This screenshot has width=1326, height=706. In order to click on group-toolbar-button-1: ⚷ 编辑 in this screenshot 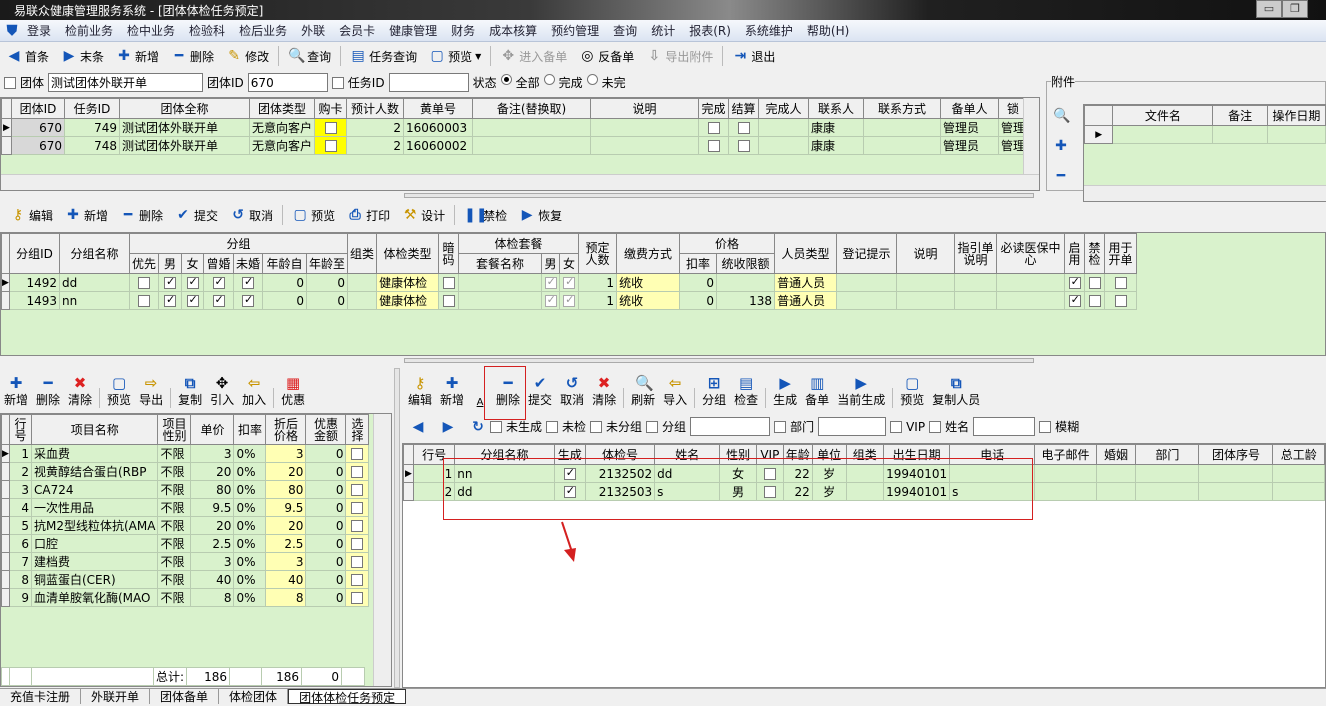, I will do `click(31, 215)`.